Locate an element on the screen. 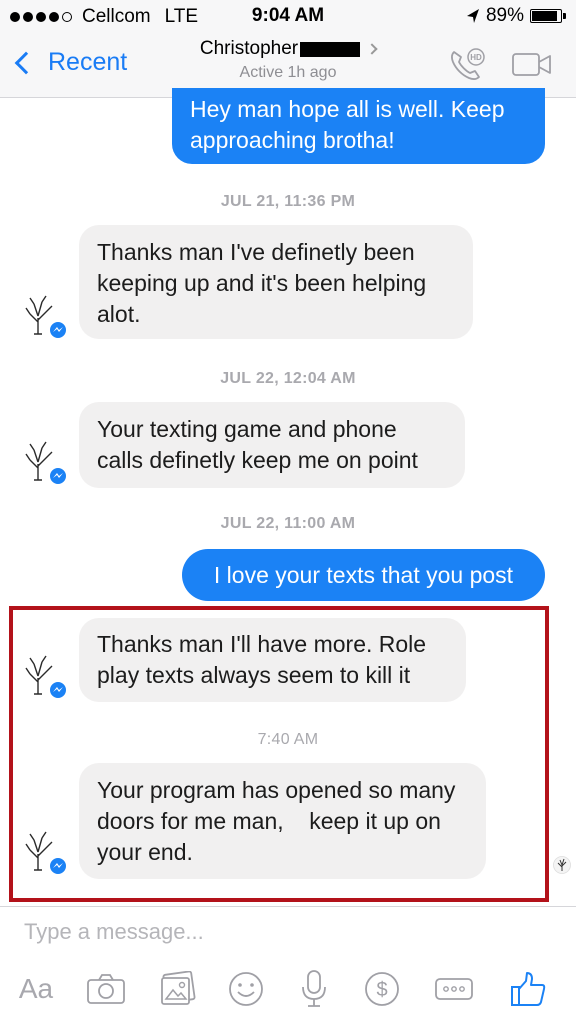 The height and width of the screenshot is (1024, 576). payment-button: $ is located at coordinates (382, 989).